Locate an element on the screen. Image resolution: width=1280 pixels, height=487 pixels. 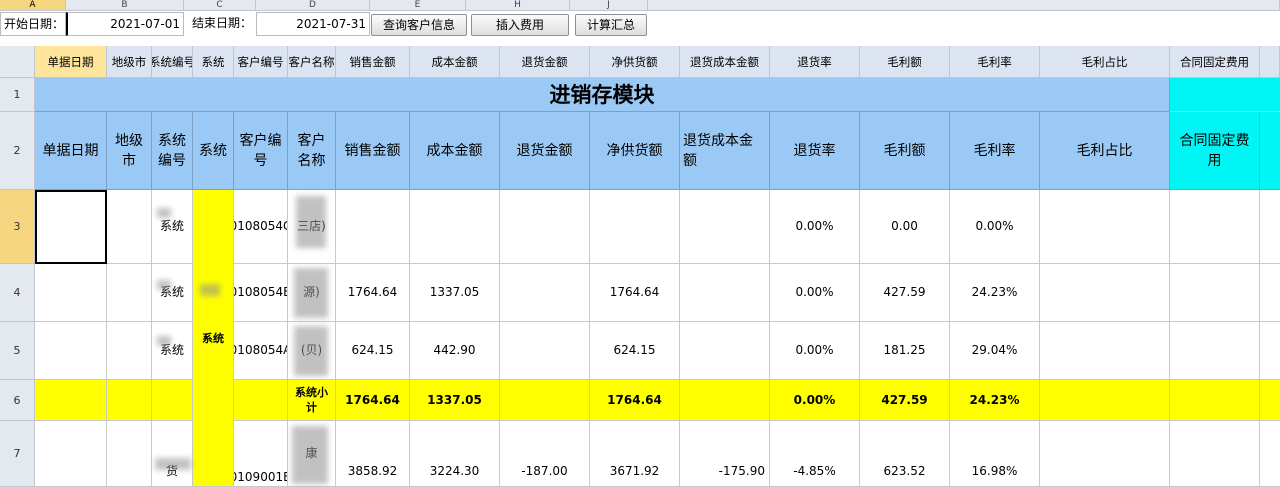
subtotal-return is located at coordinates (545, 400).